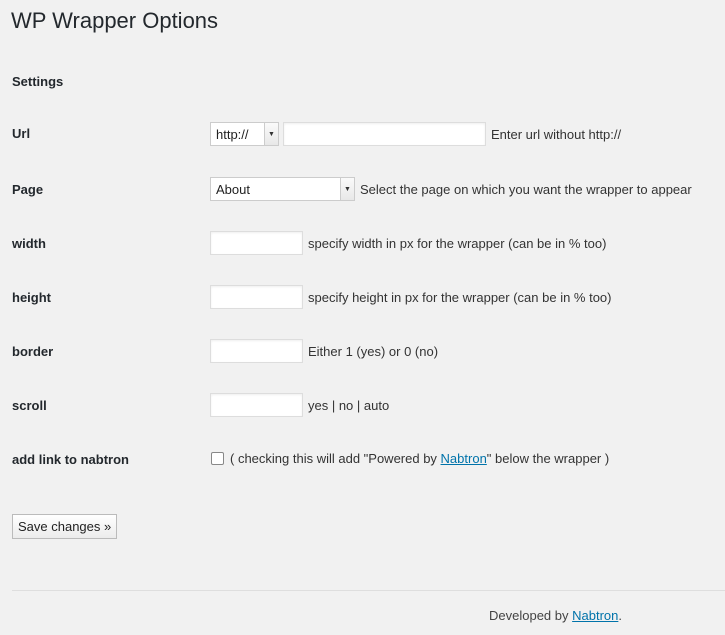 The width and height of the screenshot is (725, 635). I want to click on scroll-label: scroll, so click(29, 405).